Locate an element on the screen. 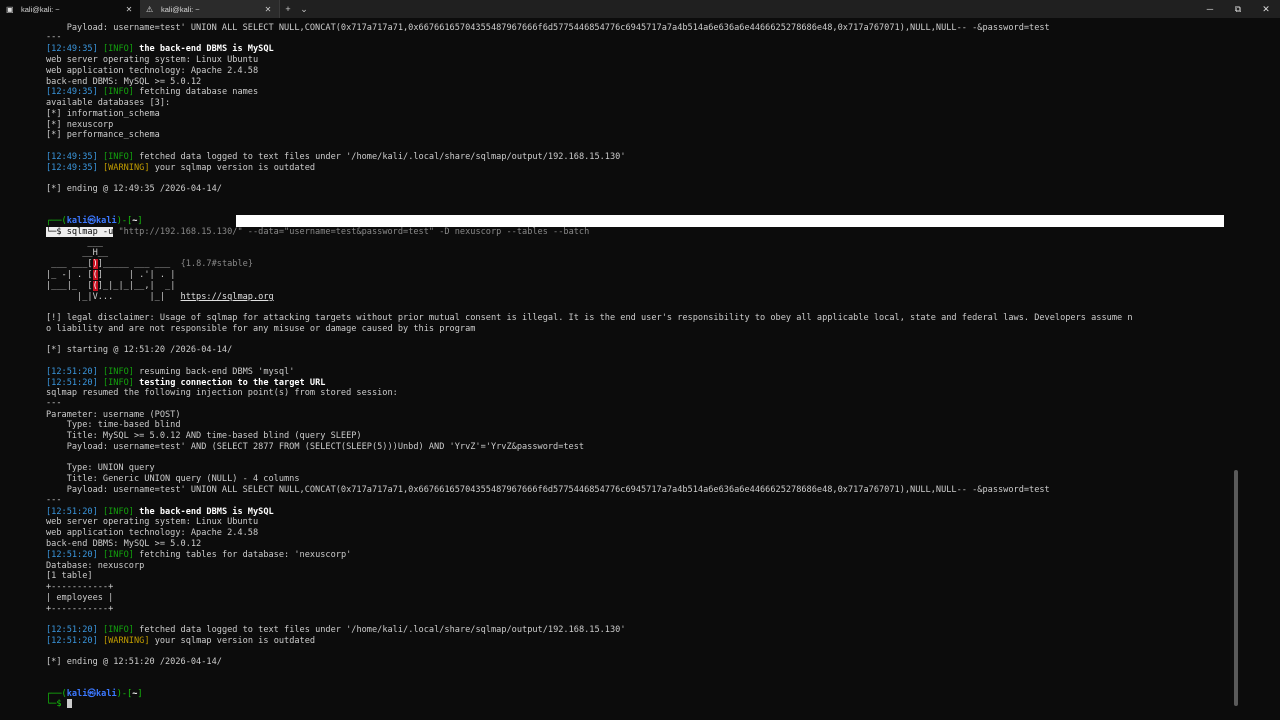 Image resolution: width=1280 pixels, height=720 pixels. selection-highlight is located at coordinates (730, 221).